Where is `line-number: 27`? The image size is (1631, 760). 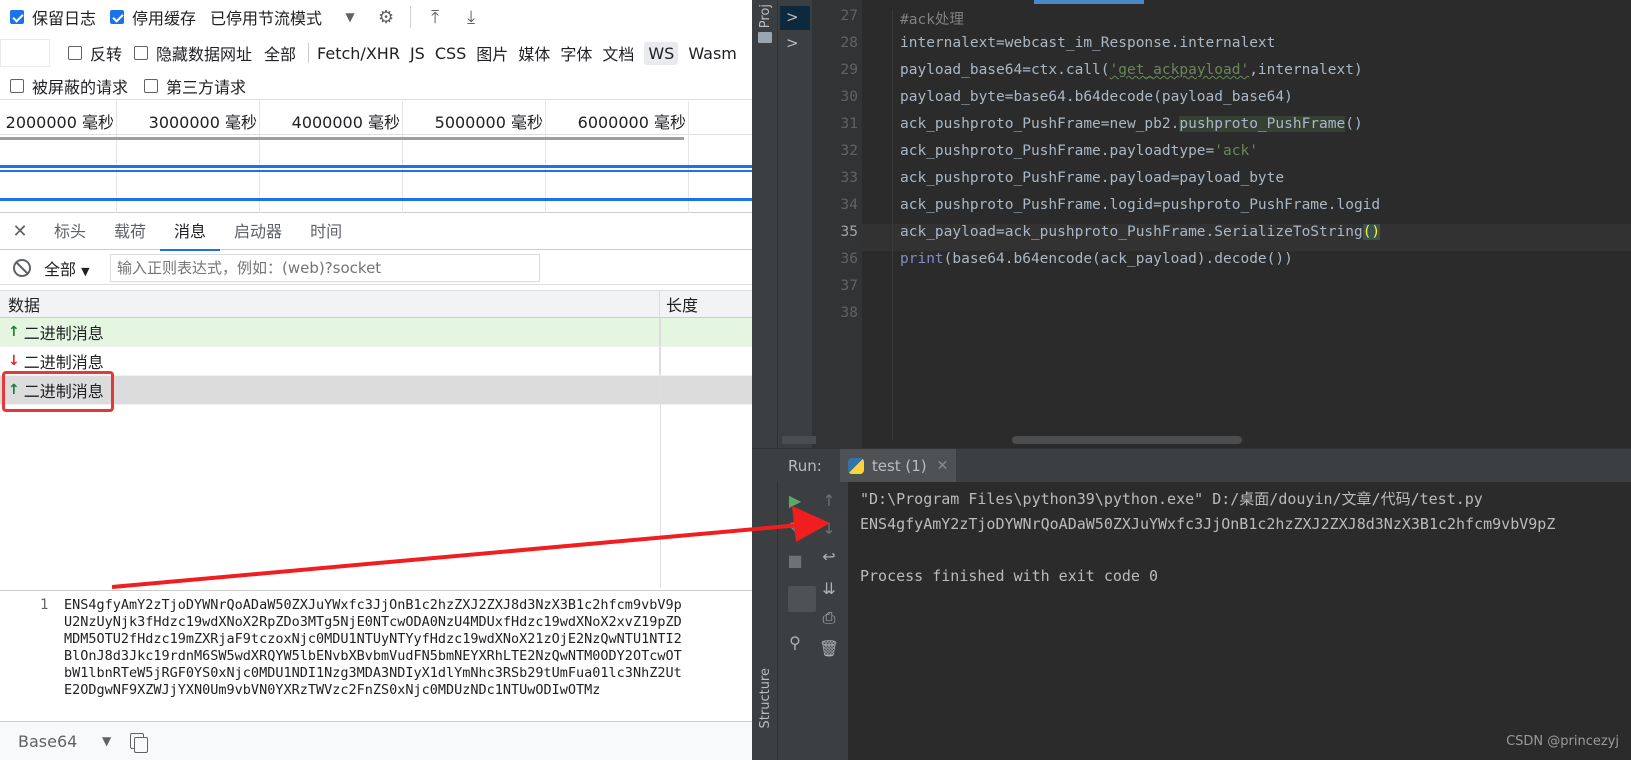 line-number: 27 is located at coordinates (849, 16).